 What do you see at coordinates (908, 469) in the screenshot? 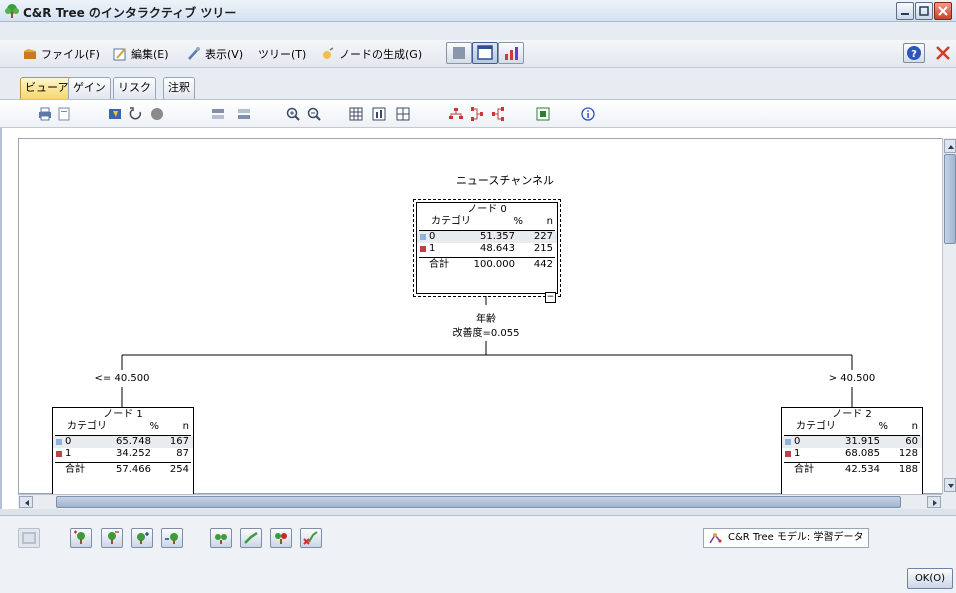
I see `total-n: 188` at bounding box center [908, 469].